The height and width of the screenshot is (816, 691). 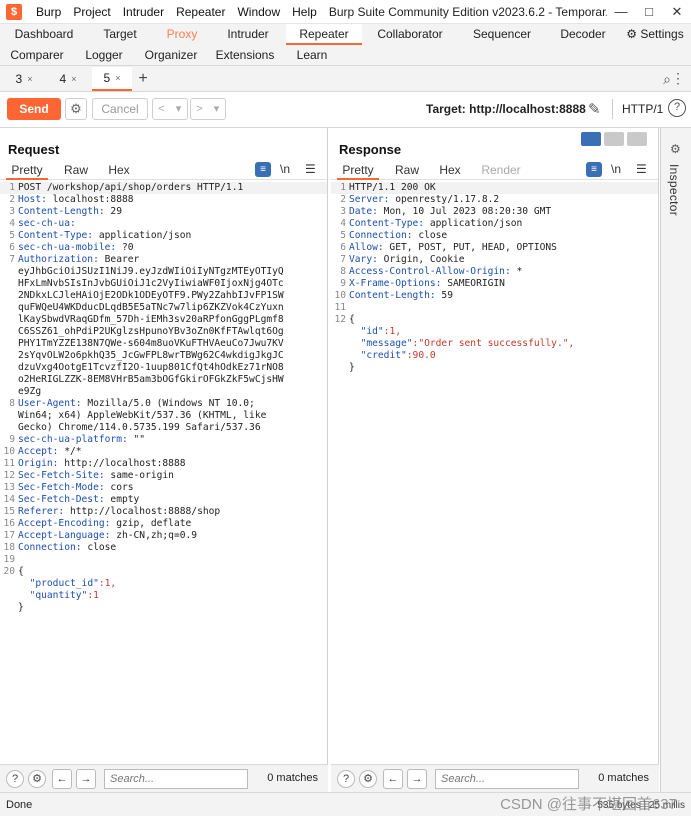 What do you see at coordinates (501, 170) in the screenshot?
I see `response-tab-render: Render` at bounding box center [501, 170].